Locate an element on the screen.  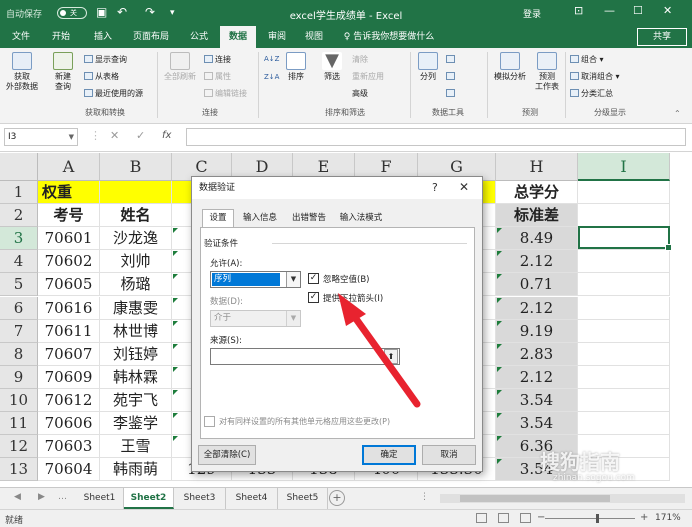
tab-input-message: 输入信息 is located at coordinates (260, 218).